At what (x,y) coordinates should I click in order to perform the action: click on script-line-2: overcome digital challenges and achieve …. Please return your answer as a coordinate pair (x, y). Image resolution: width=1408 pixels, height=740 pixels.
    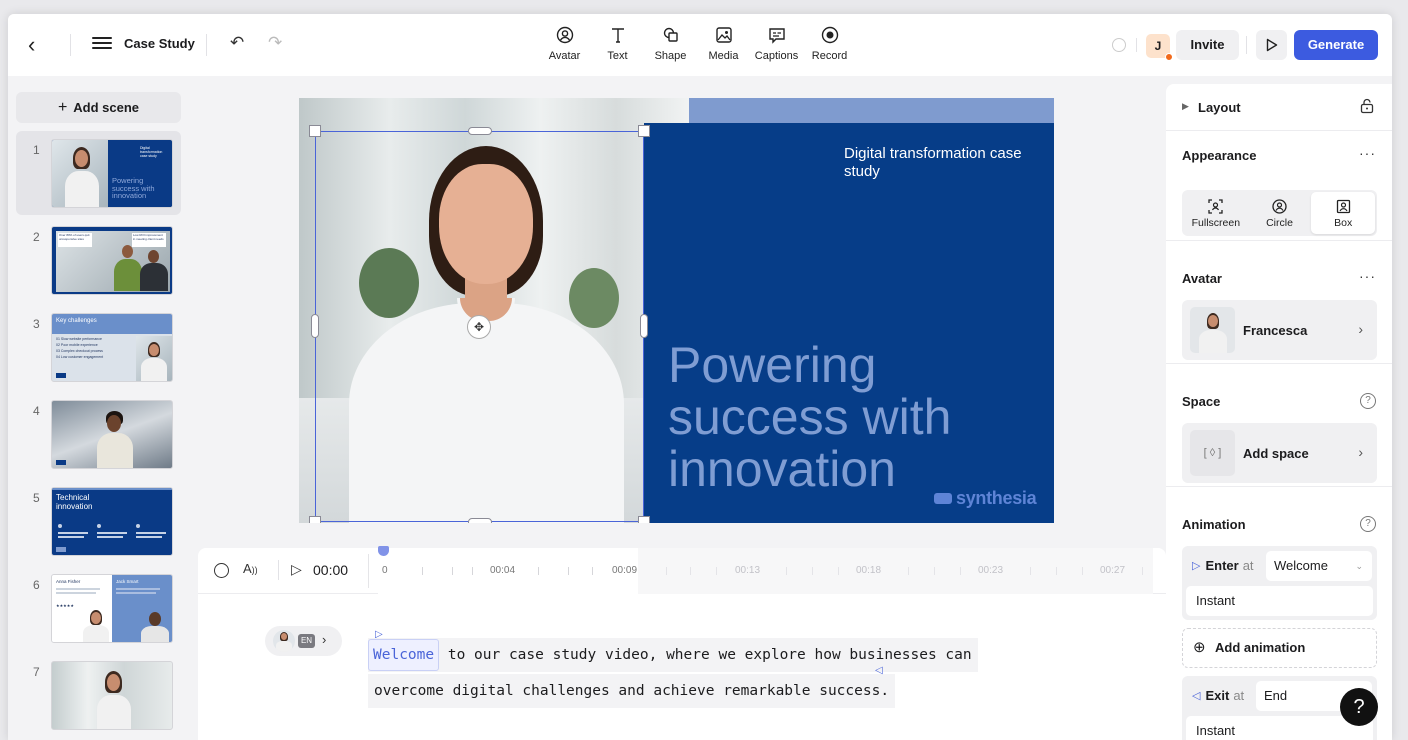
    Looking at the image, I should click on (632, 691).